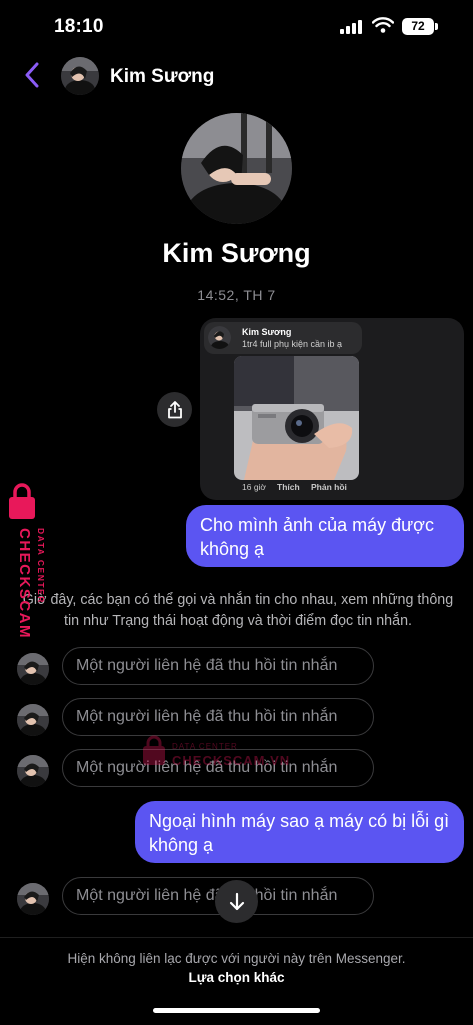 This screenshot has height=1025, width=473. What do you see at coordinates (80, 76) in the screenshot?
I see `header-avatar` at bounding box center [80, 76].